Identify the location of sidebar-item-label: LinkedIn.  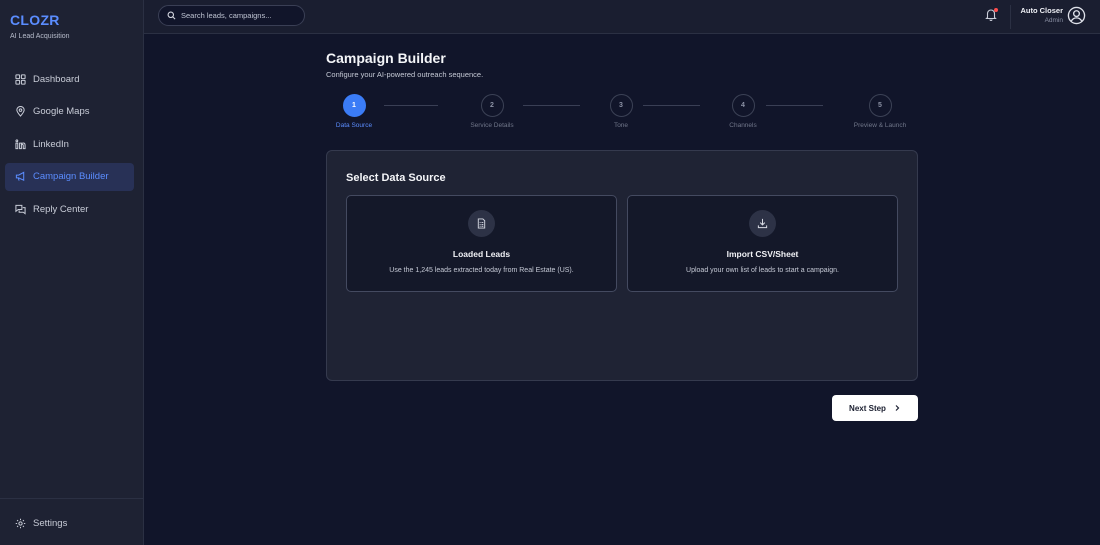
(51, 144).